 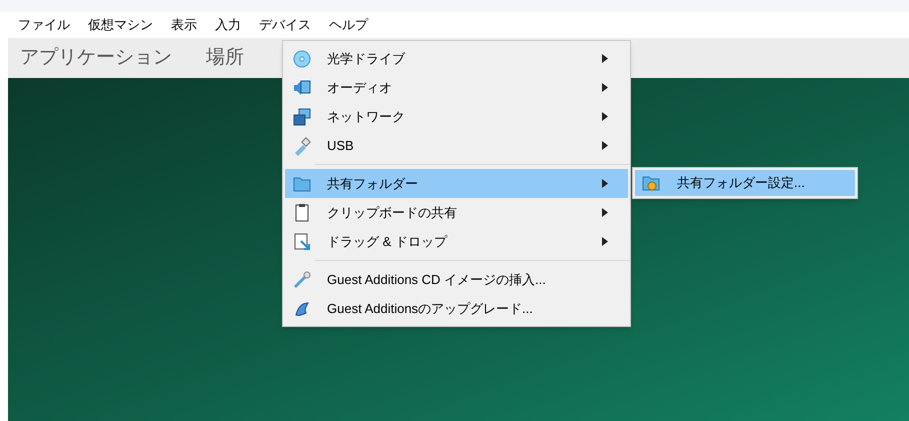 What do you see at coordinates (456, 58) in the screenshot?
I see `menu-item: 光学ドライブ` at bounding box center [456, 58].